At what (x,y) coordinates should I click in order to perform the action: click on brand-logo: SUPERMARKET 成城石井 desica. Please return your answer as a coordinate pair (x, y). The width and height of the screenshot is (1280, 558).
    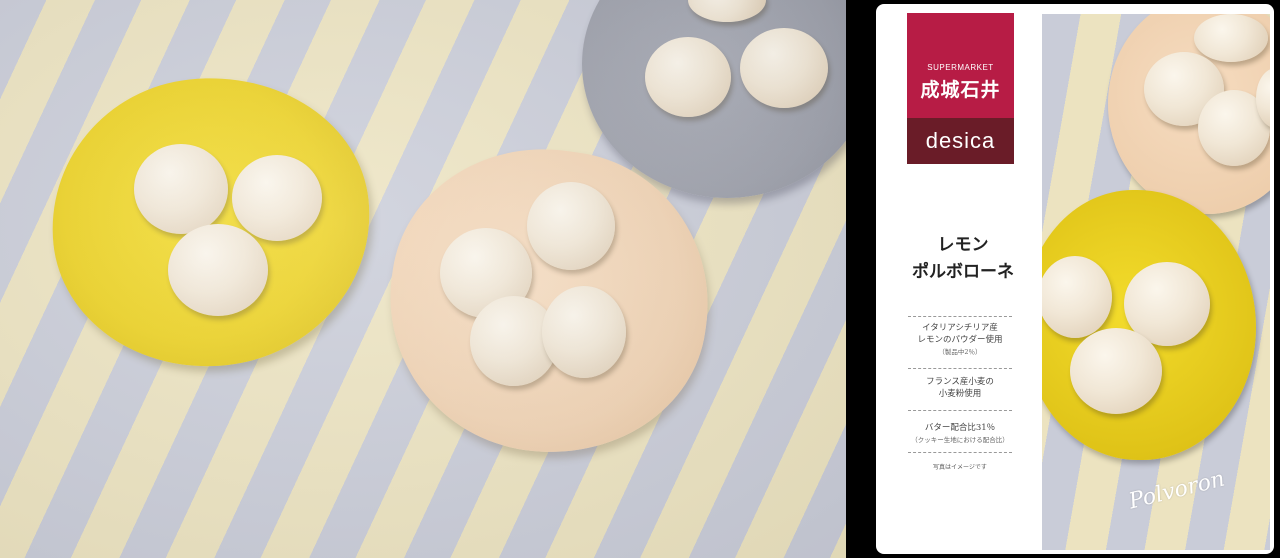
    Looking at the image, I should click on (960, 88).